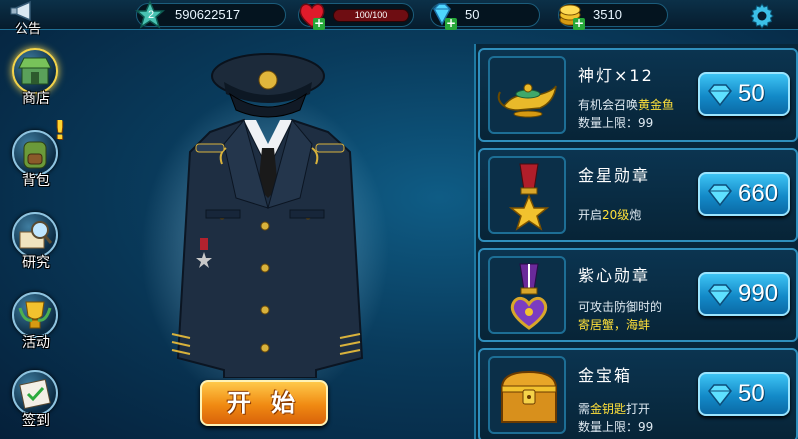 The image size is (798, 439). I want to click on buy-button: 660, so click(744, 194).